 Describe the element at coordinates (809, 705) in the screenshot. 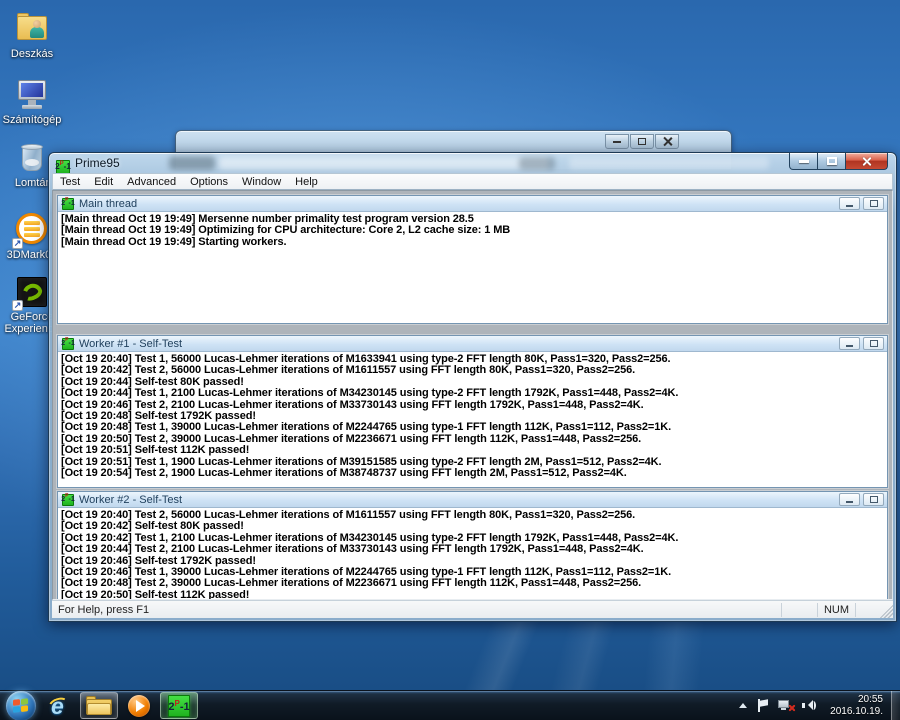

I see `volume-icon` at that location.